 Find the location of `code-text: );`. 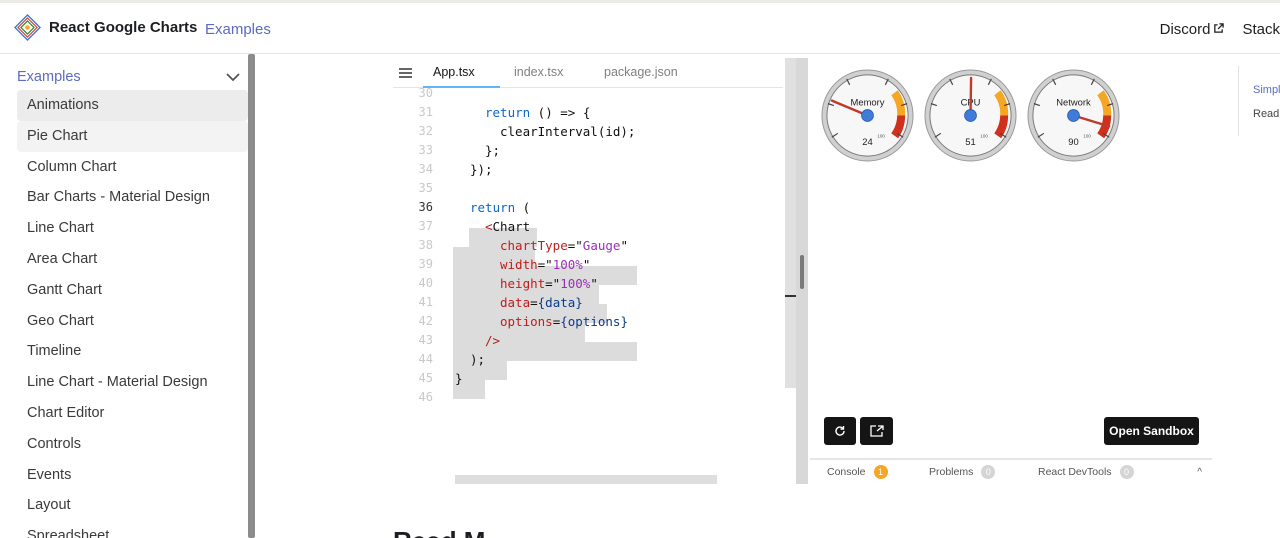

code-text: ); is located at coordinates (478, 359).